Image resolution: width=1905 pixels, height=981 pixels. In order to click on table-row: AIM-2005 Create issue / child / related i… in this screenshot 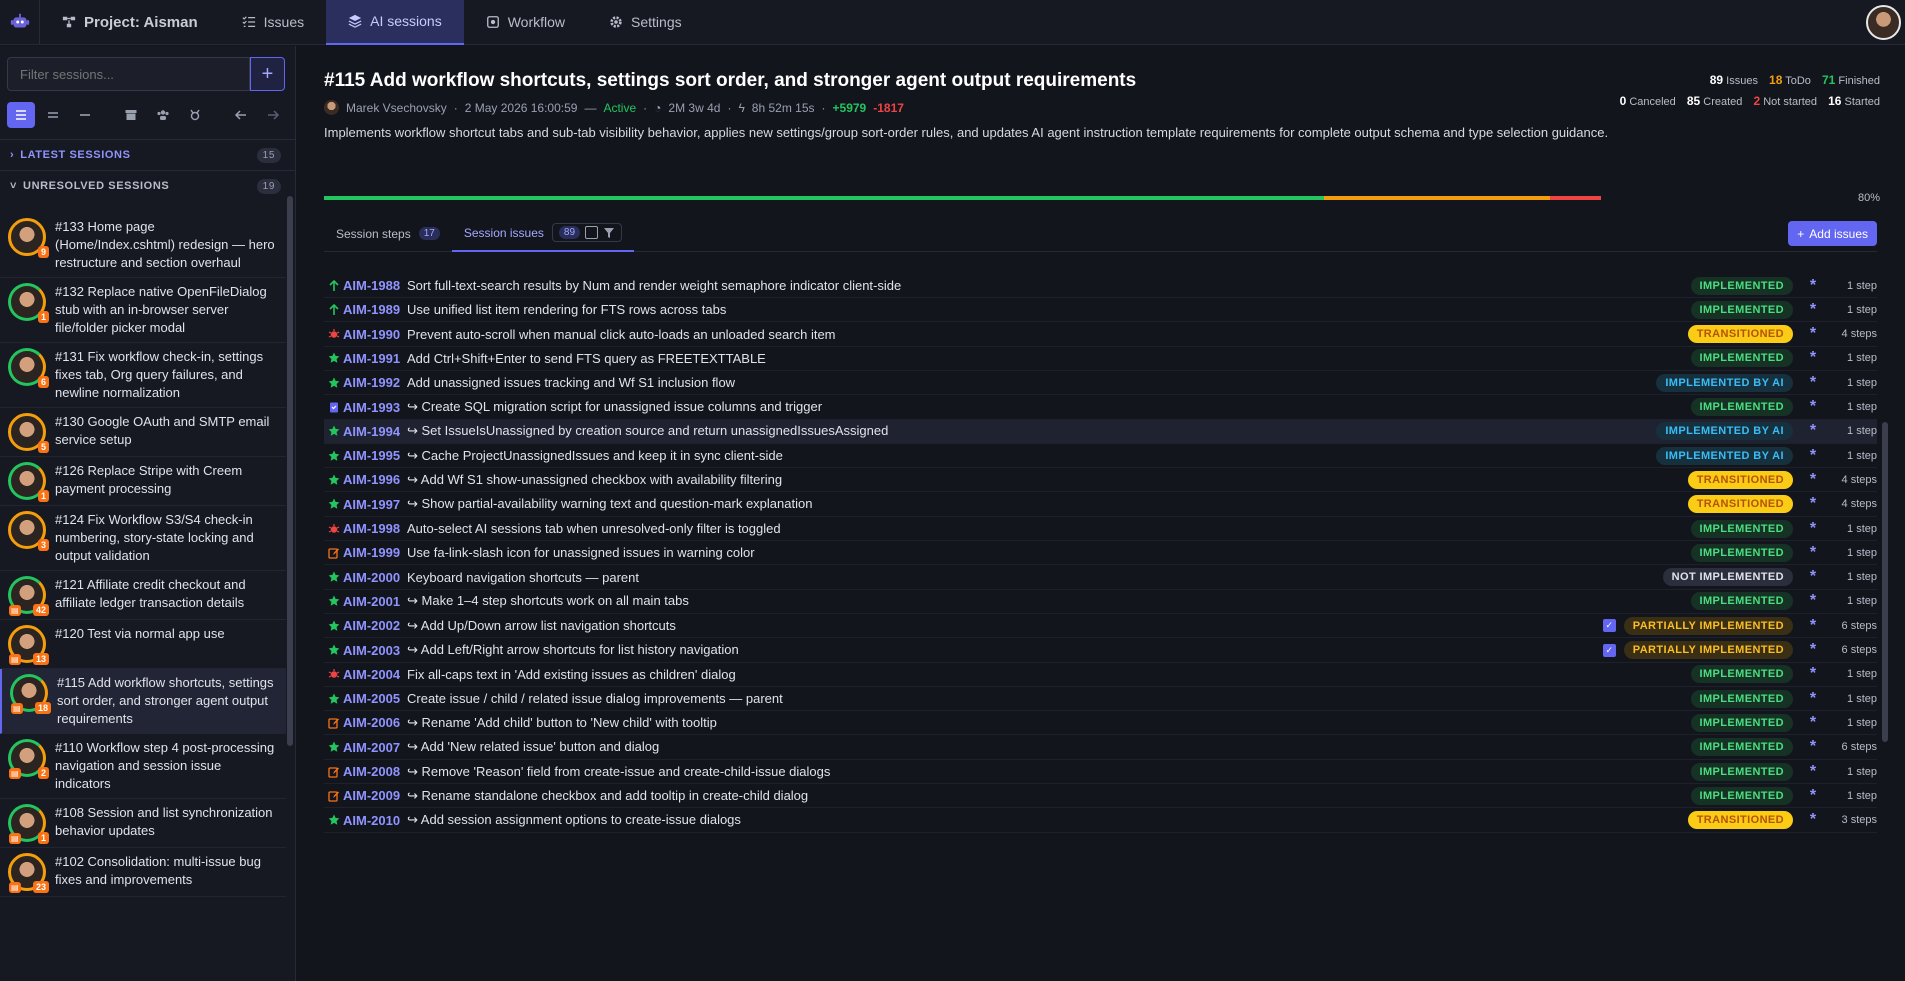, I will do `click(1100, 699)`.